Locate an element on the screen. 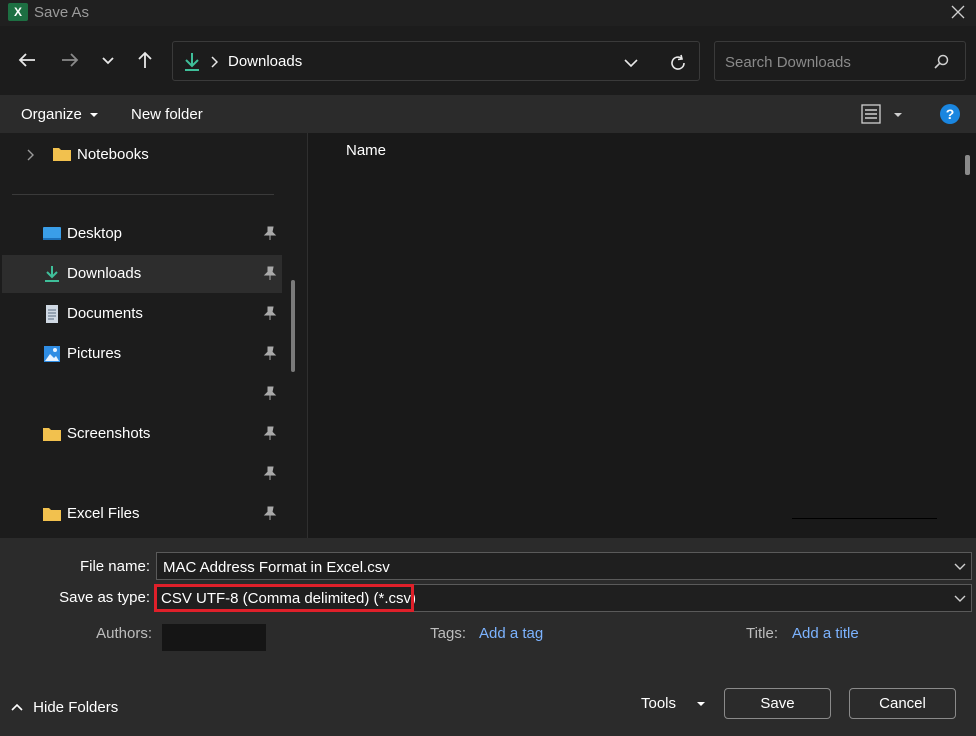 The height and width of the screenshot is (736, 976). tags-label: Tags: is located at coordinates (448, 633).